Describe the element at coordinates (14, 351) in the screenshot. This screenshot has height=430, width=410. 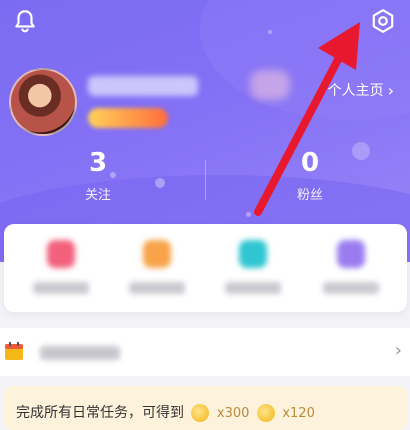
I see `calendar-icon` at that location.